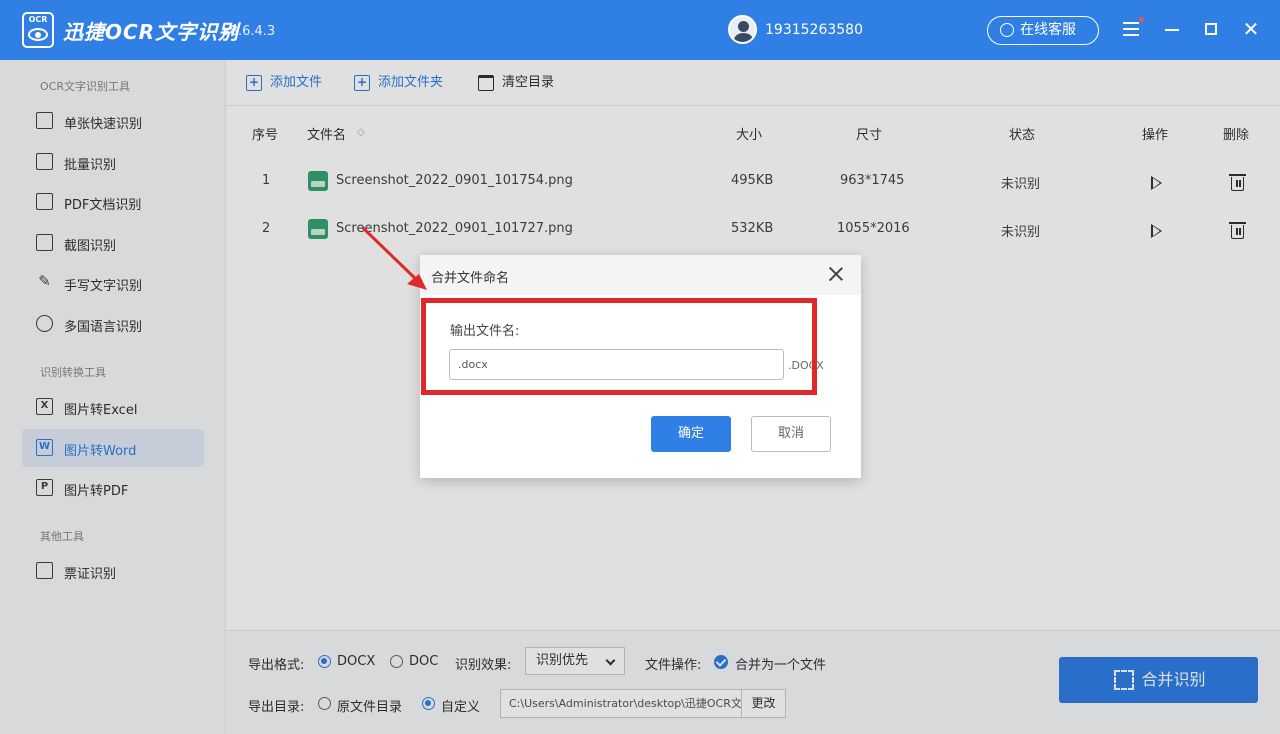  What do you see at coordinates (38, 30) in the screenshot?
I see `app-logo-icon: OCR` at bounding box center [38, 30].